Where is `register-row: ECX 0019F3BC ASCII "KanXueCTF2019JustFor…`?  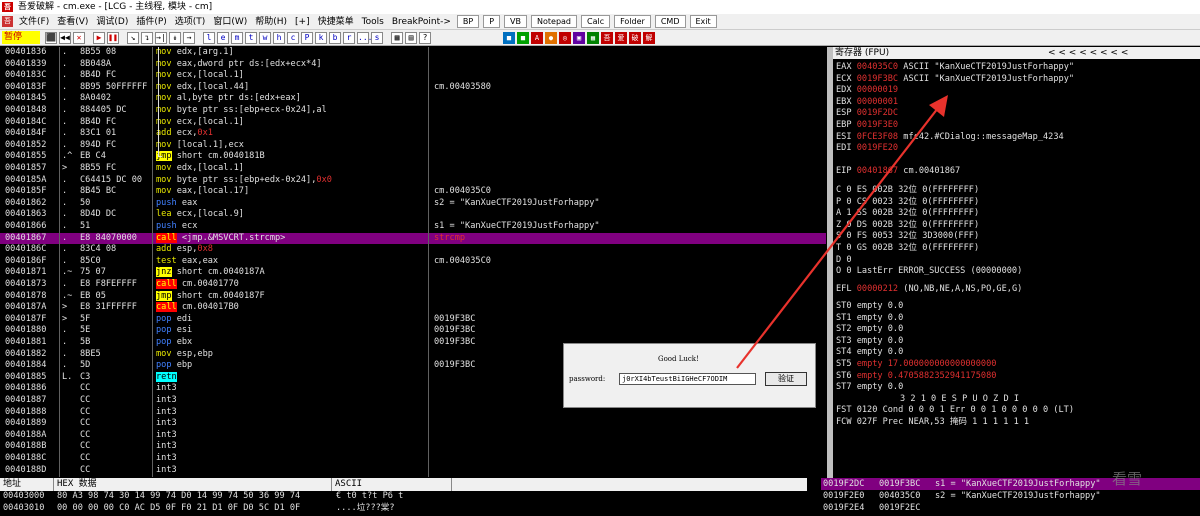 register-row: ECX 0019F3BC ASCII "KanXueCTF2019JustFor… is located at coordinates (955, 80).